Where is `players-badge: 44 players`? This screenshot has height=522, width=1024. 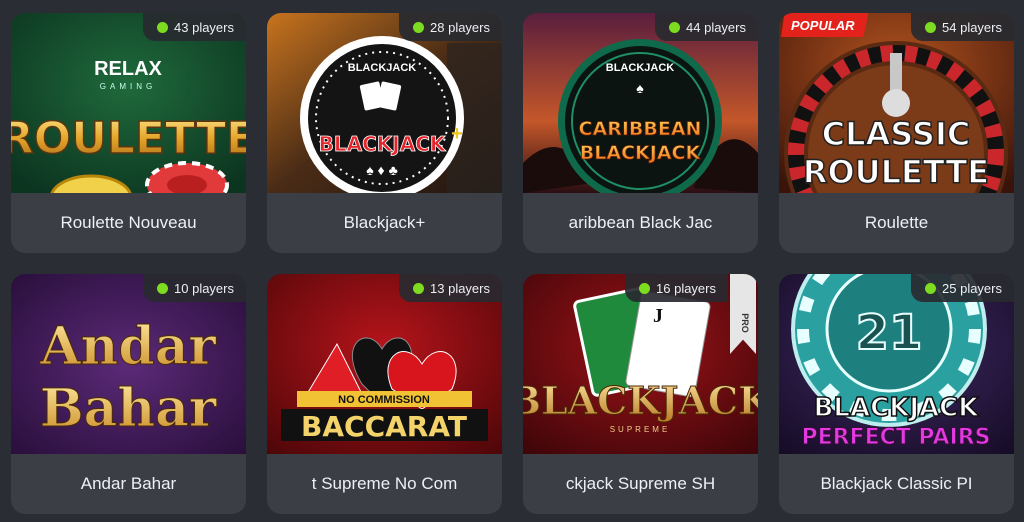
players-badge: 44 players is located at coordinates (706, 27).